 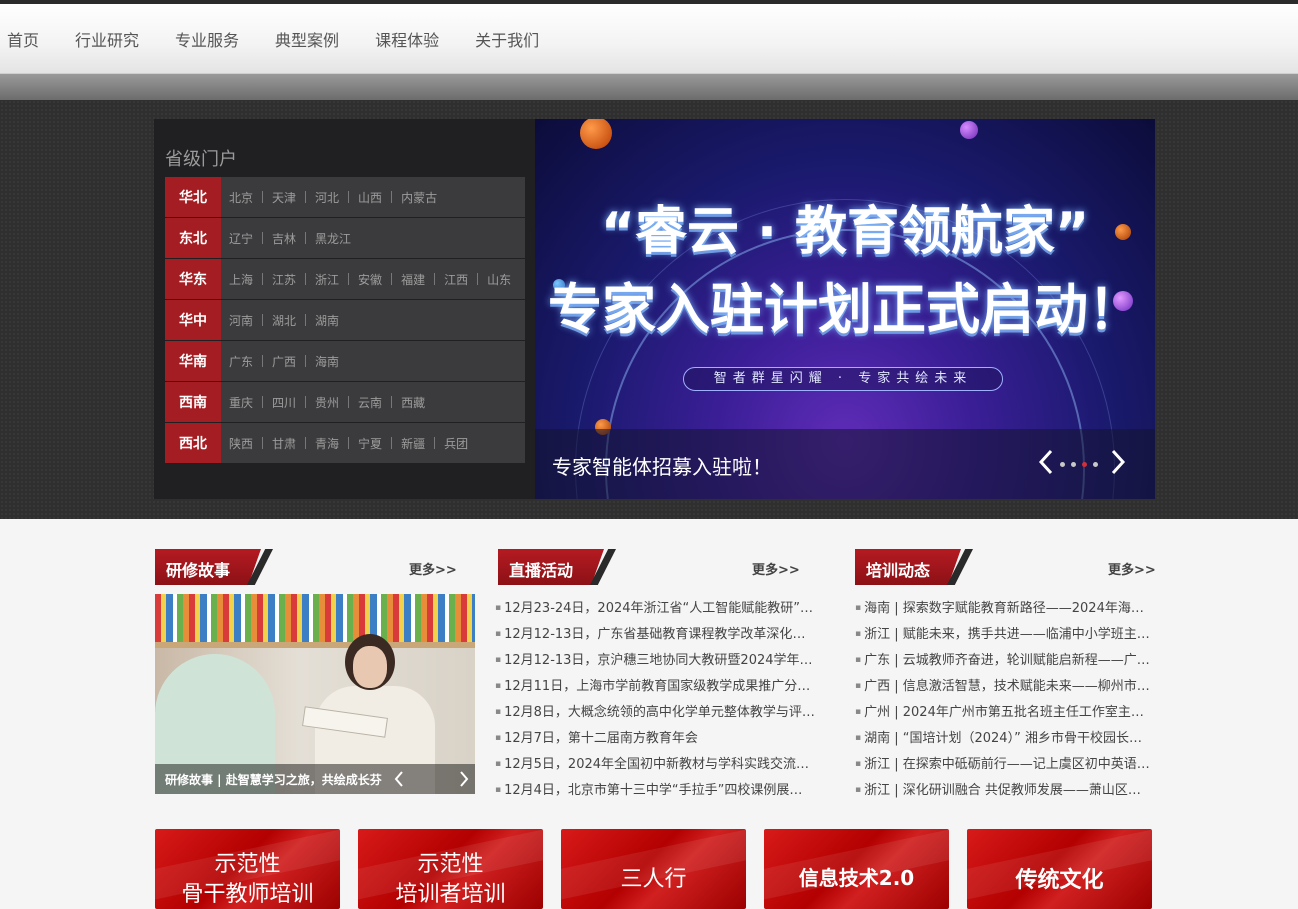 What do you see at coordinates (450, 869) in the screenshot?
I see `program-card-trainer-training: 示范性 培训者培训` at bounding box center [450, 869].